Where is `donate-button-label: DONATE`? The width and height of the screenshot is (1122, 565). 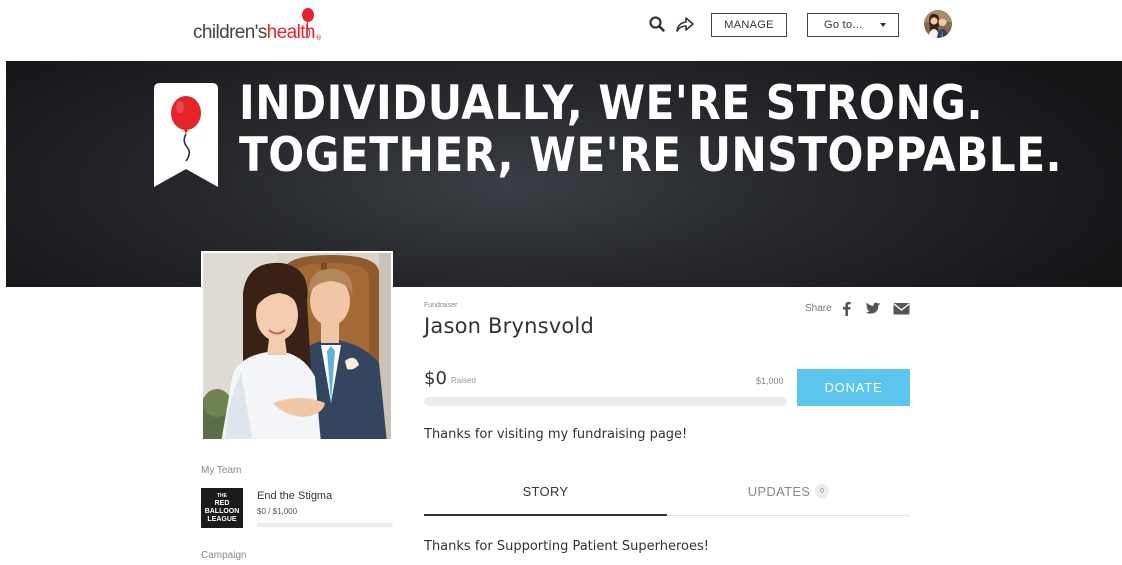
donate-button-label: DONATE is located at coordinates (853, 387).